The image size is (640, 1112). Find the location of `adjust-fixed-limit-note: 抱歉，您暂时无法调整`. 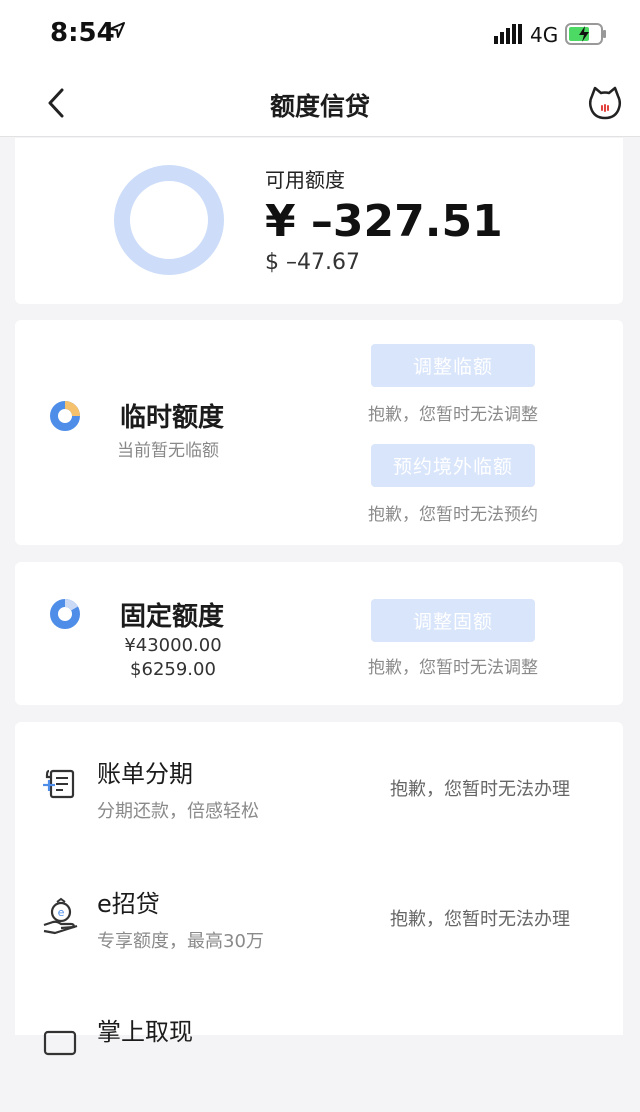

adjust-fixed-limit-note: 抱歉，您暂时无法调整 is located at coordinates (453, 668).